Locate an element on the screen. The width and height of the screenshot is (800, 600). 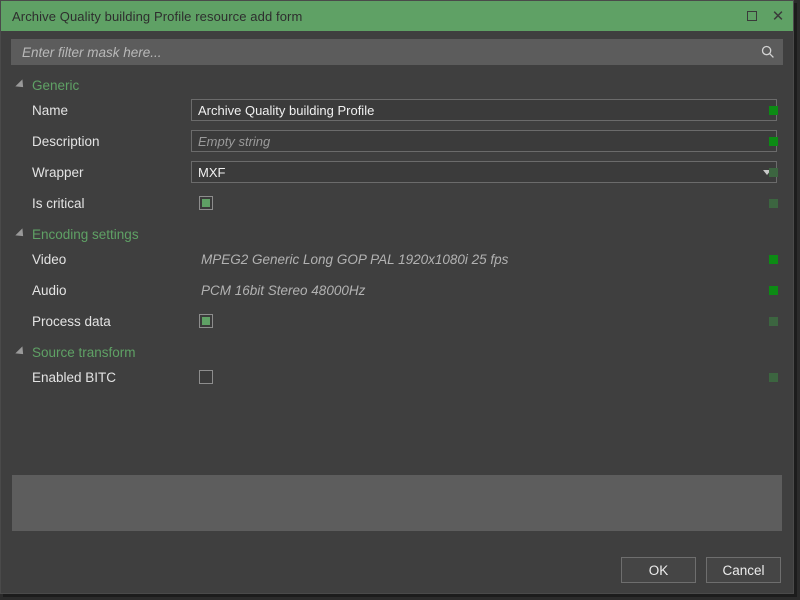
window-controls: ✕ is located at coordinates (765, 16).